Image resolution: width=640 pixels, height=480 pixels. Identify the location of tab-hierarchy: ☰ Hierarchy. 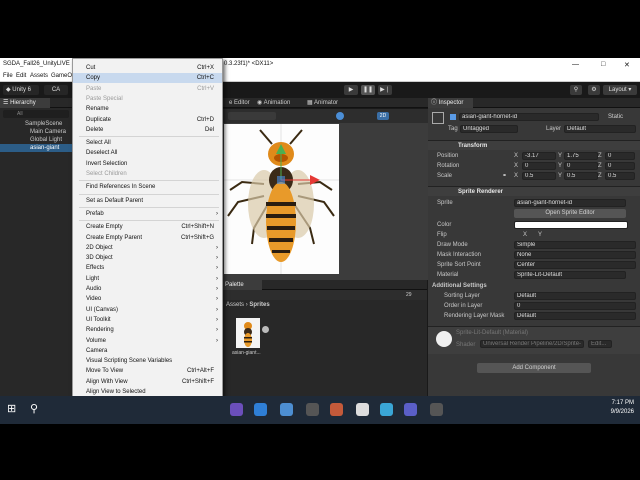
(25, 103).